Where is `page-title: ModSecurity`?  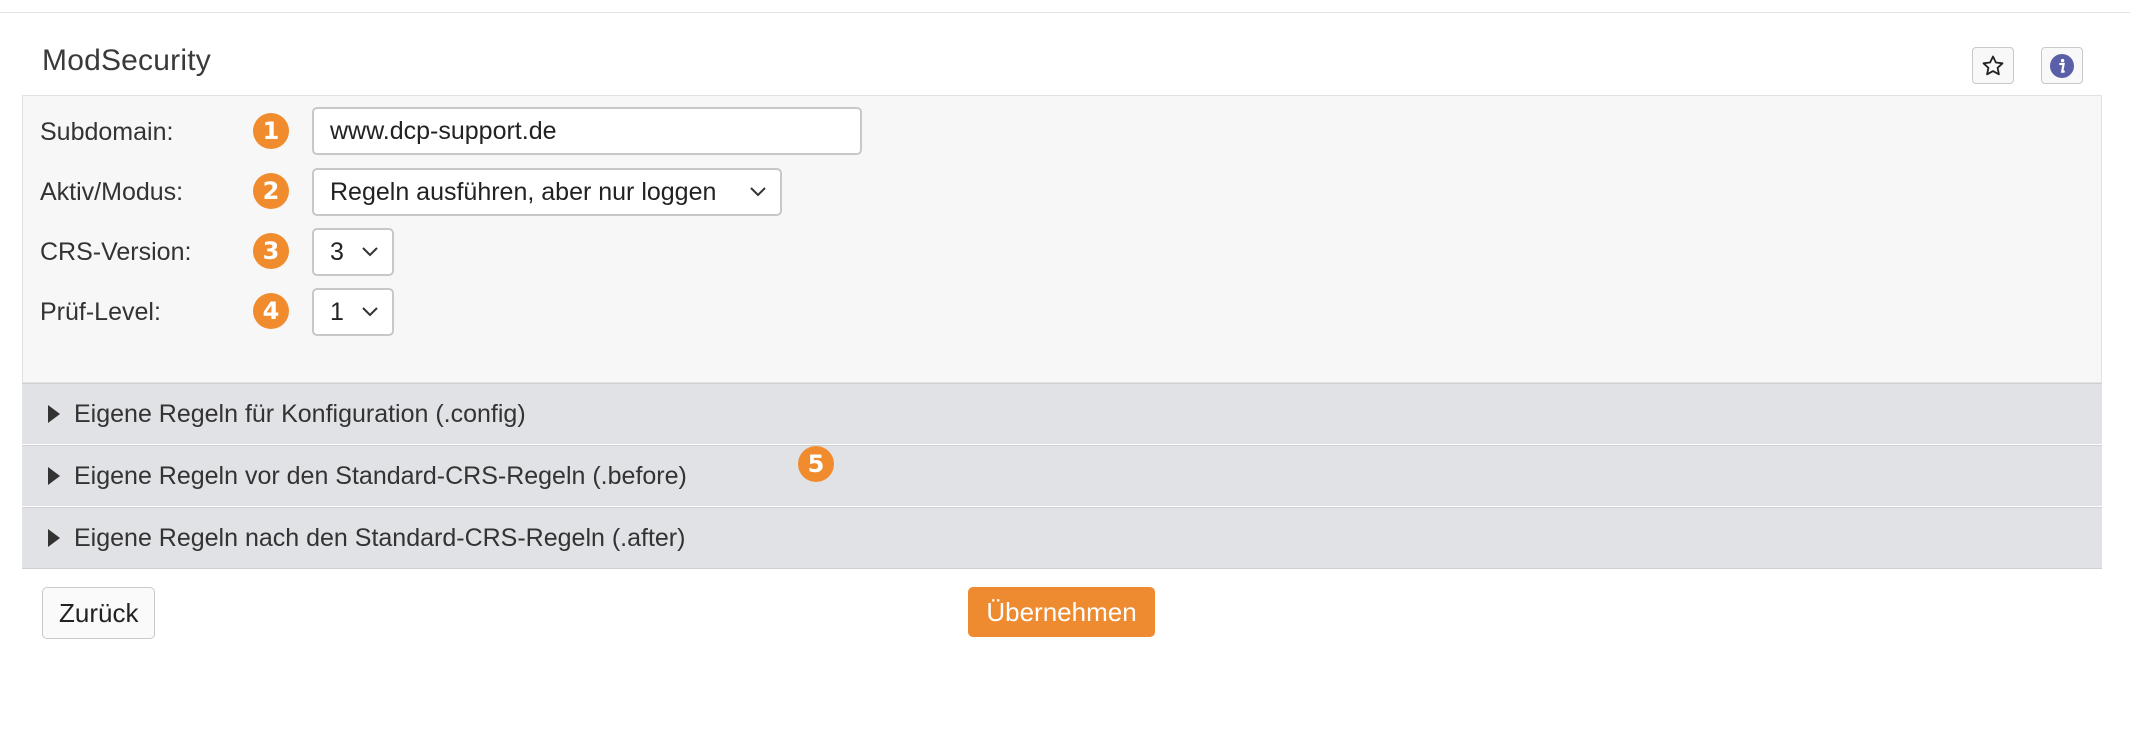
page-title: ModSecurity is located at coordinates (126, 60).